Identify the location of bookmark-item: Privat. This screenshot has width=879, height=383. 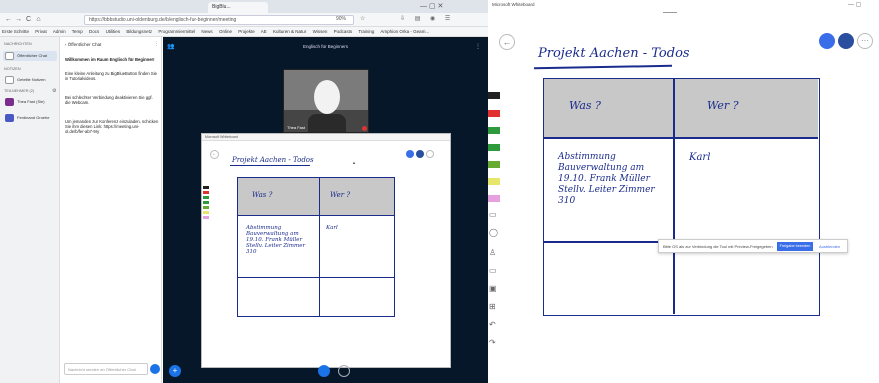
(41, 31).